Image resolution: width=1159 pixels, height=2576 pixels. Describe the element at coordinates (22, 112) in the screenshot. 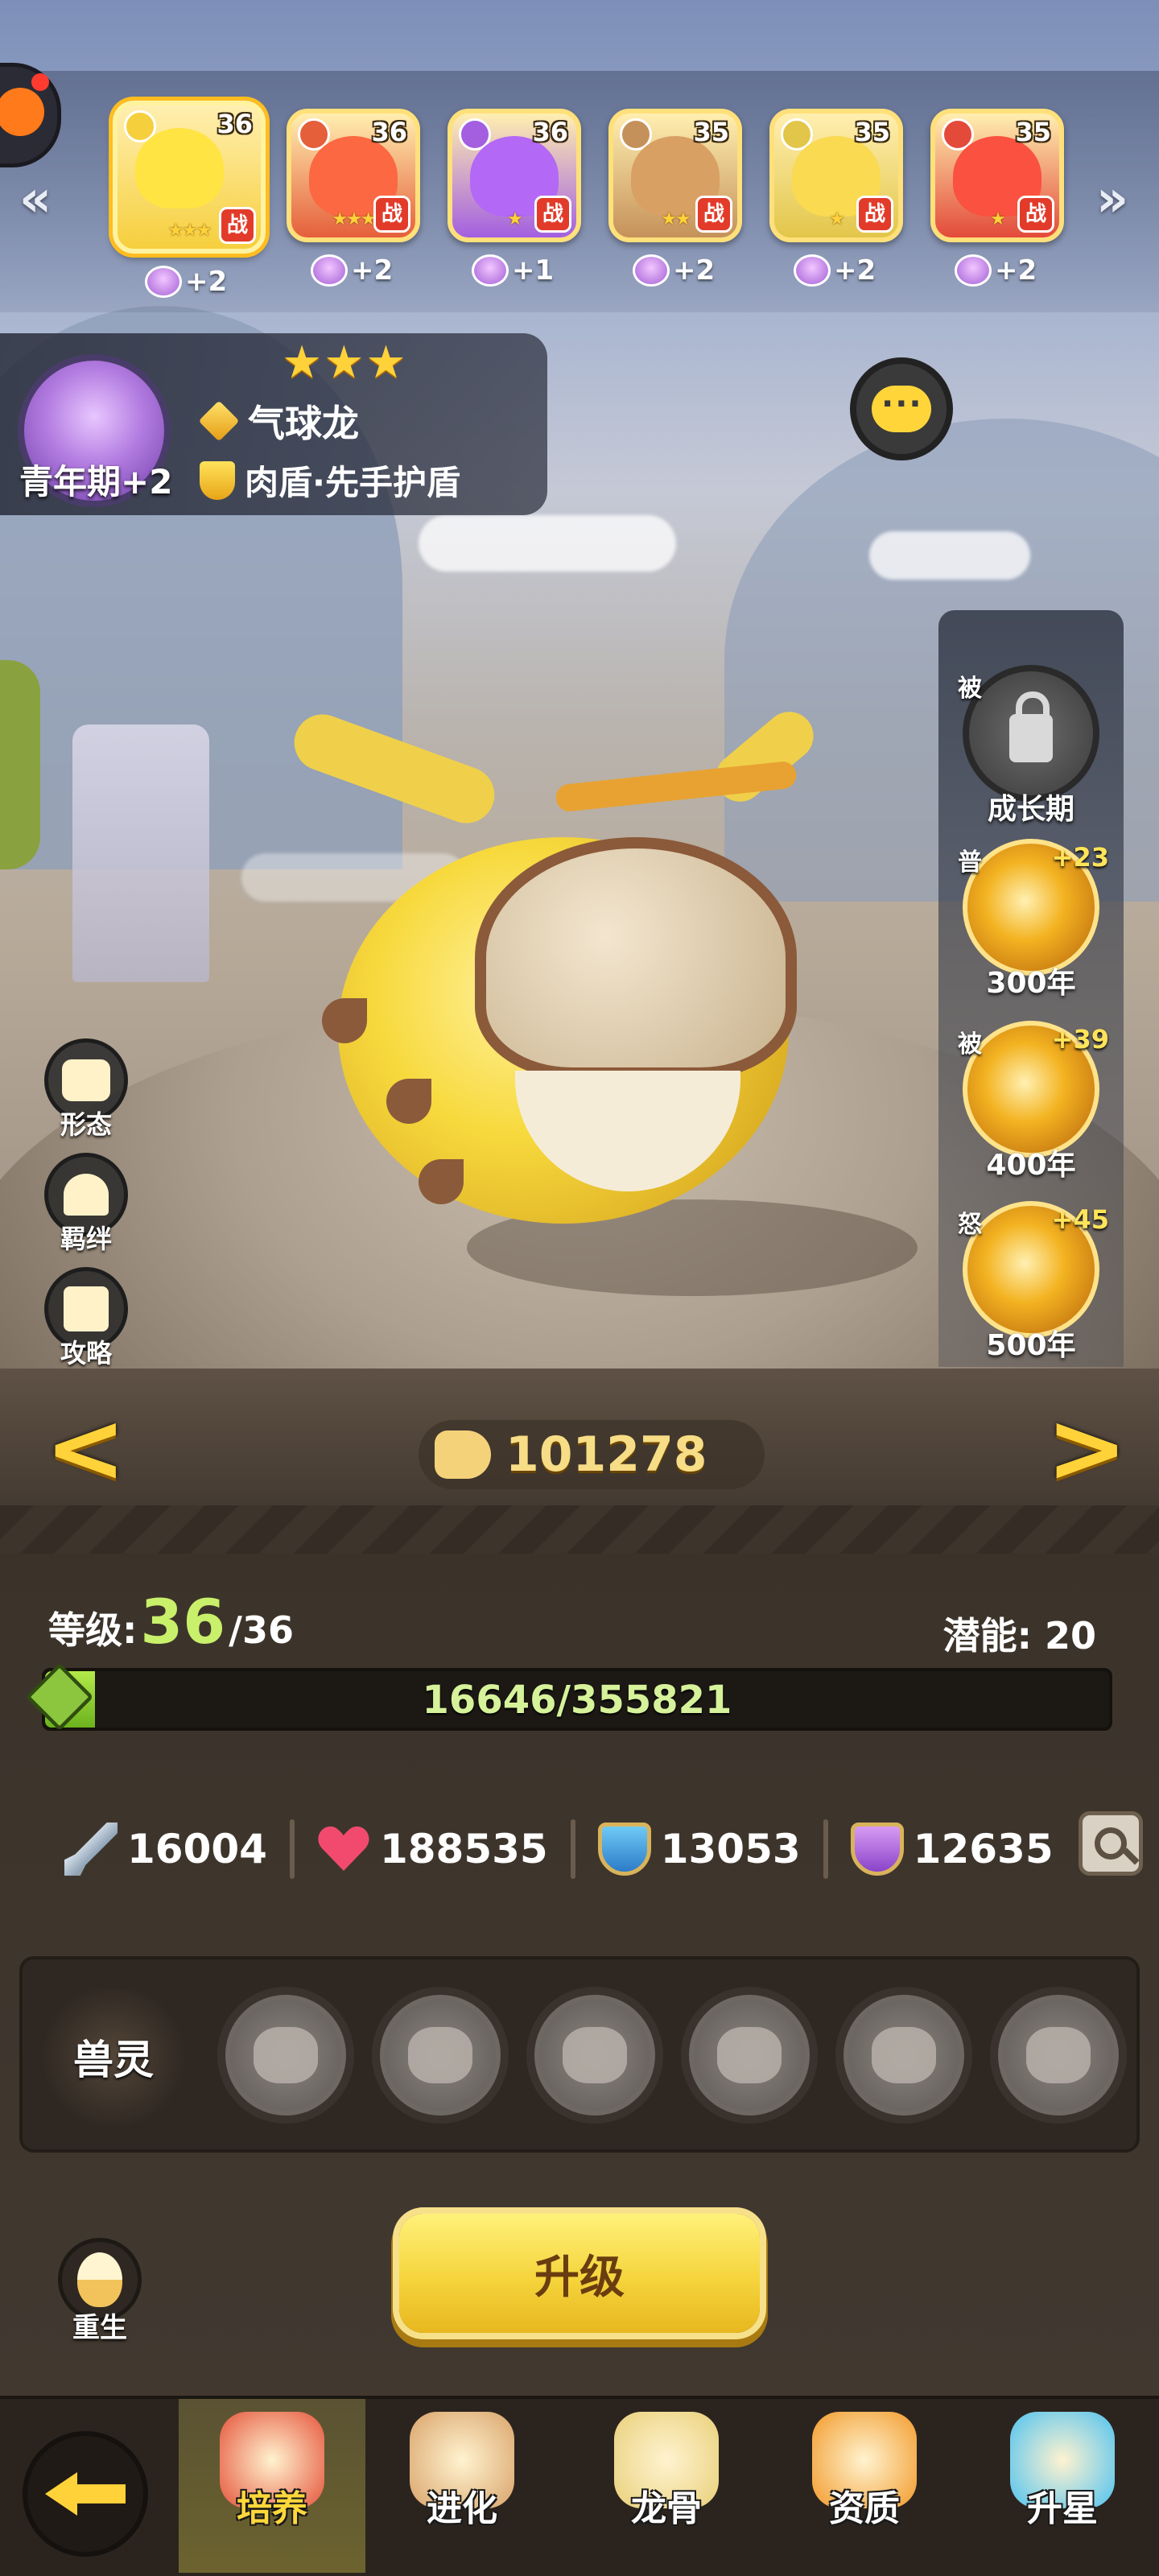

I see `assistant-face-icon` at that location.